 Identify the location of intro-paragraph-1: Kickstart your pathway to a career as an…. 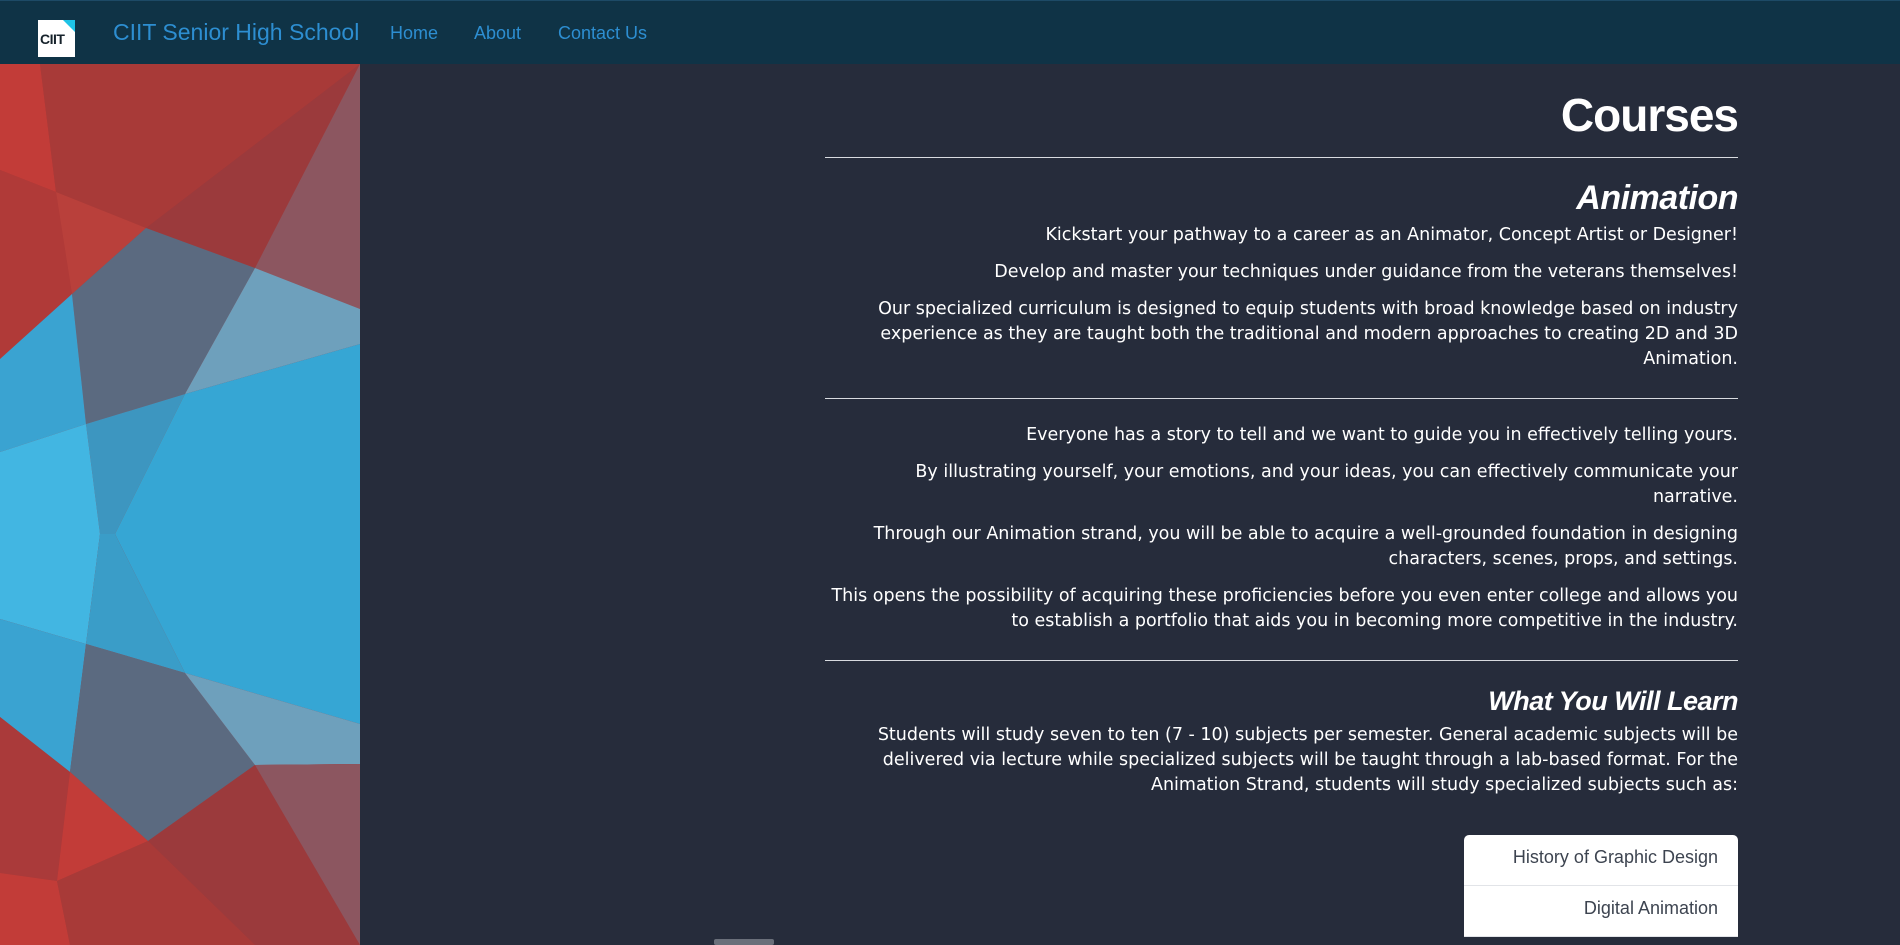
(1391, 234).